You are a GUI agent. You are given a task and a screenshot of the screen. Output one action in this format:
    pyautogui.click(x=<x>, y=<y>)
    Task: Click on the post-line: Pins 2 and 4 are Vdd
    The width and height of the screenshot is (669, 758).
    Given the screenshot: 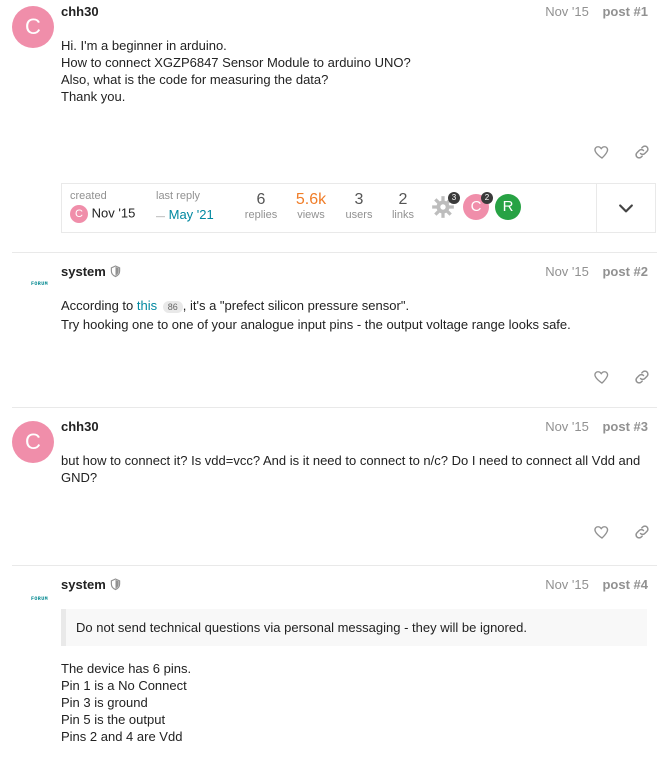 What is the action you would take?
    pyautogui.click(x=122, y=736)
    